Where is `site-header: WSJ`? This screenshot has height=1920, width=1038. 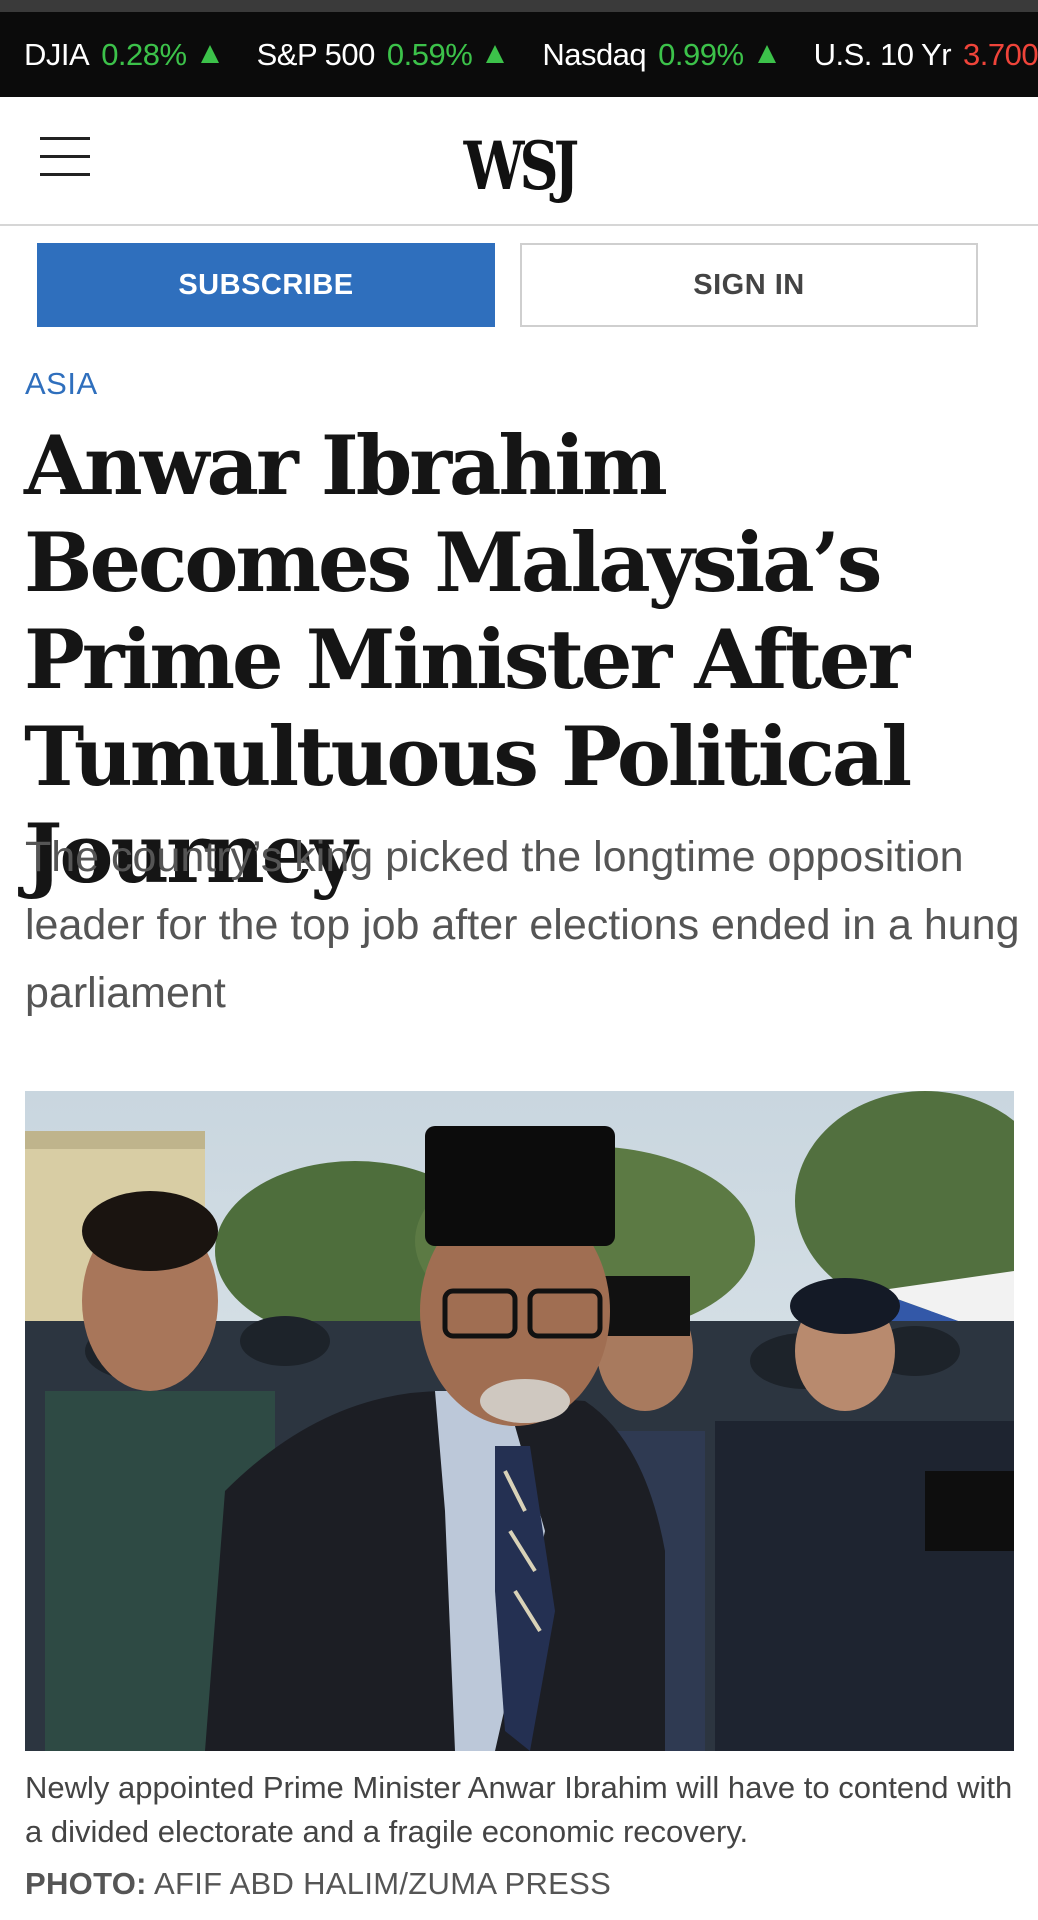
site-header: WSJ is located at coordinates (519, 161).